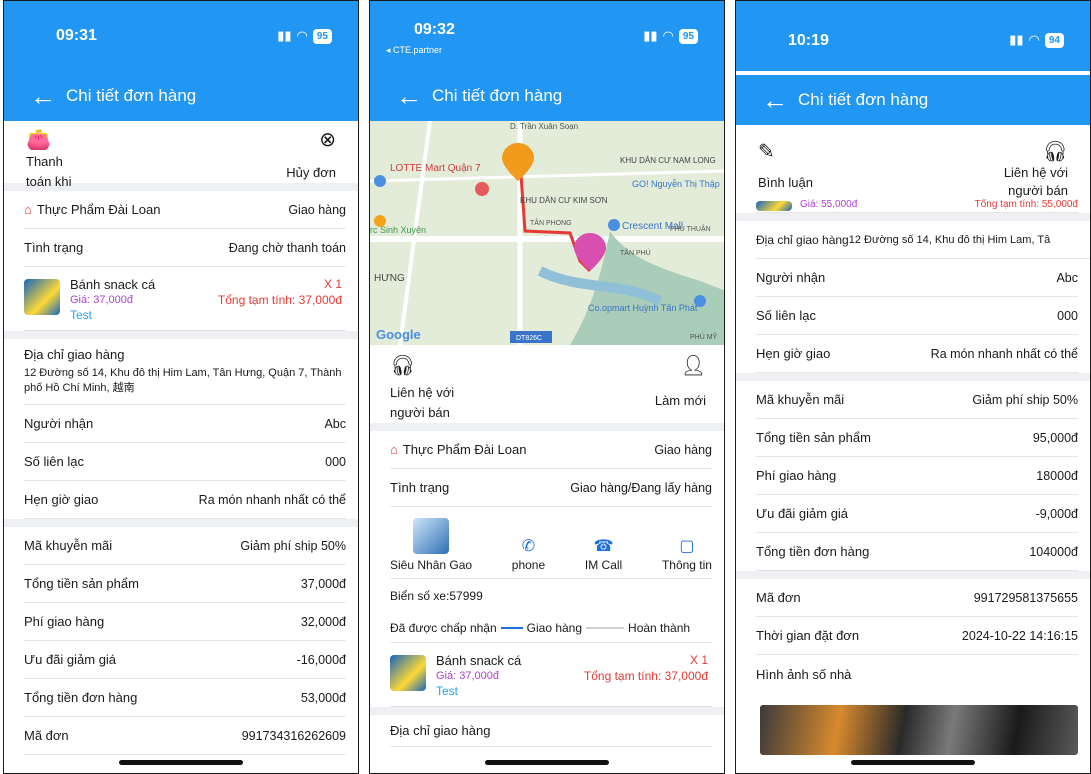  What do you see at coordinates (917, 552) in the screenshot?
I see `order-total-row: Tổng tiền đơn hàng 104000đ` at bounding box center [917, 552].